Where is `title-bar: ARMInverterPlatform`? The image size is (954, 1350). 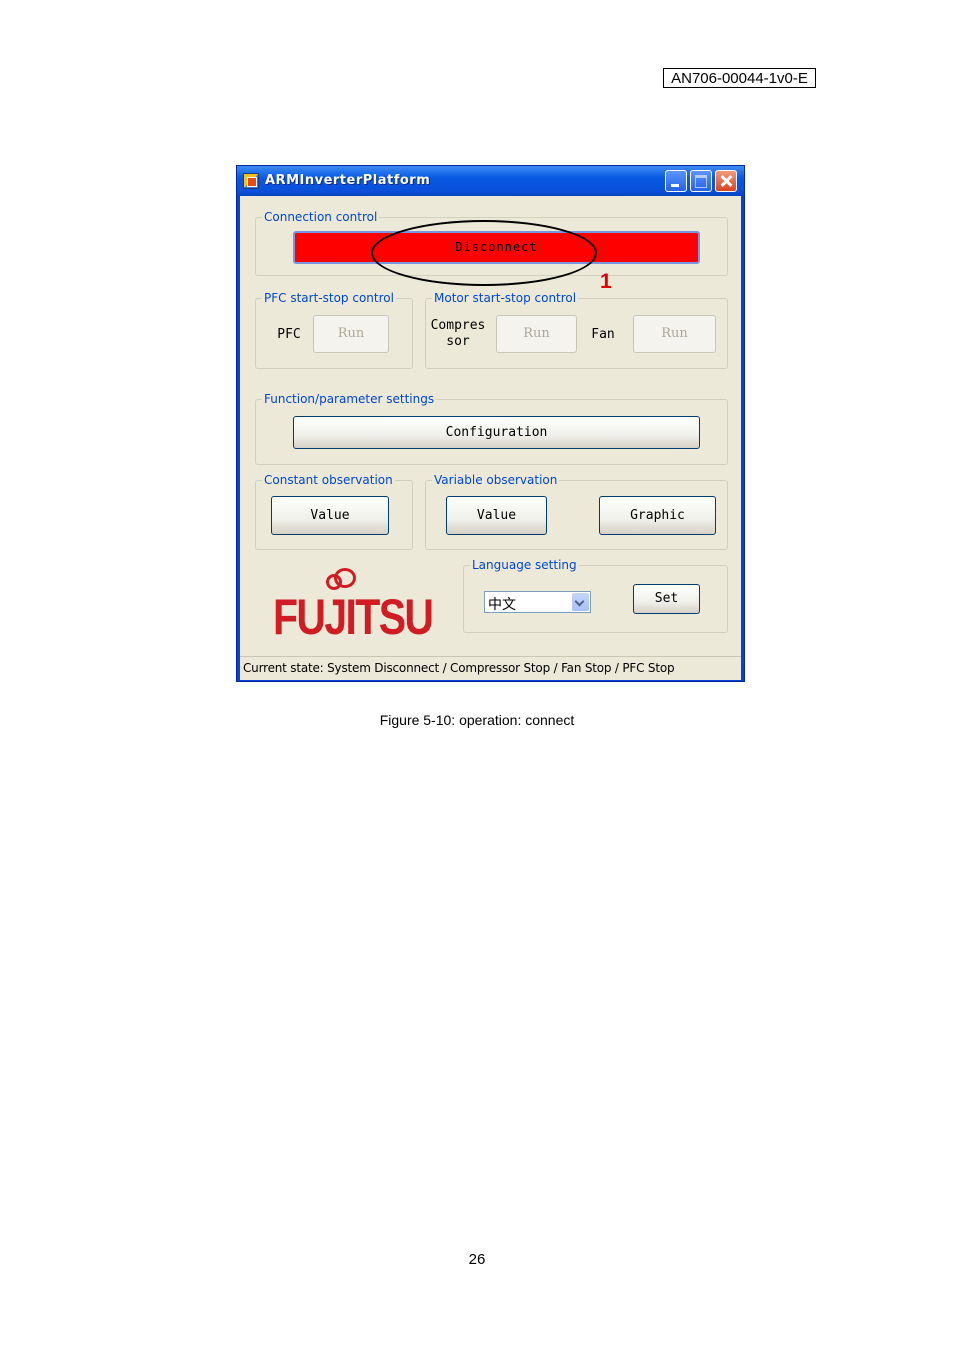 title-bar: ARMInverterPlatform is located at coordinates (490, 181).